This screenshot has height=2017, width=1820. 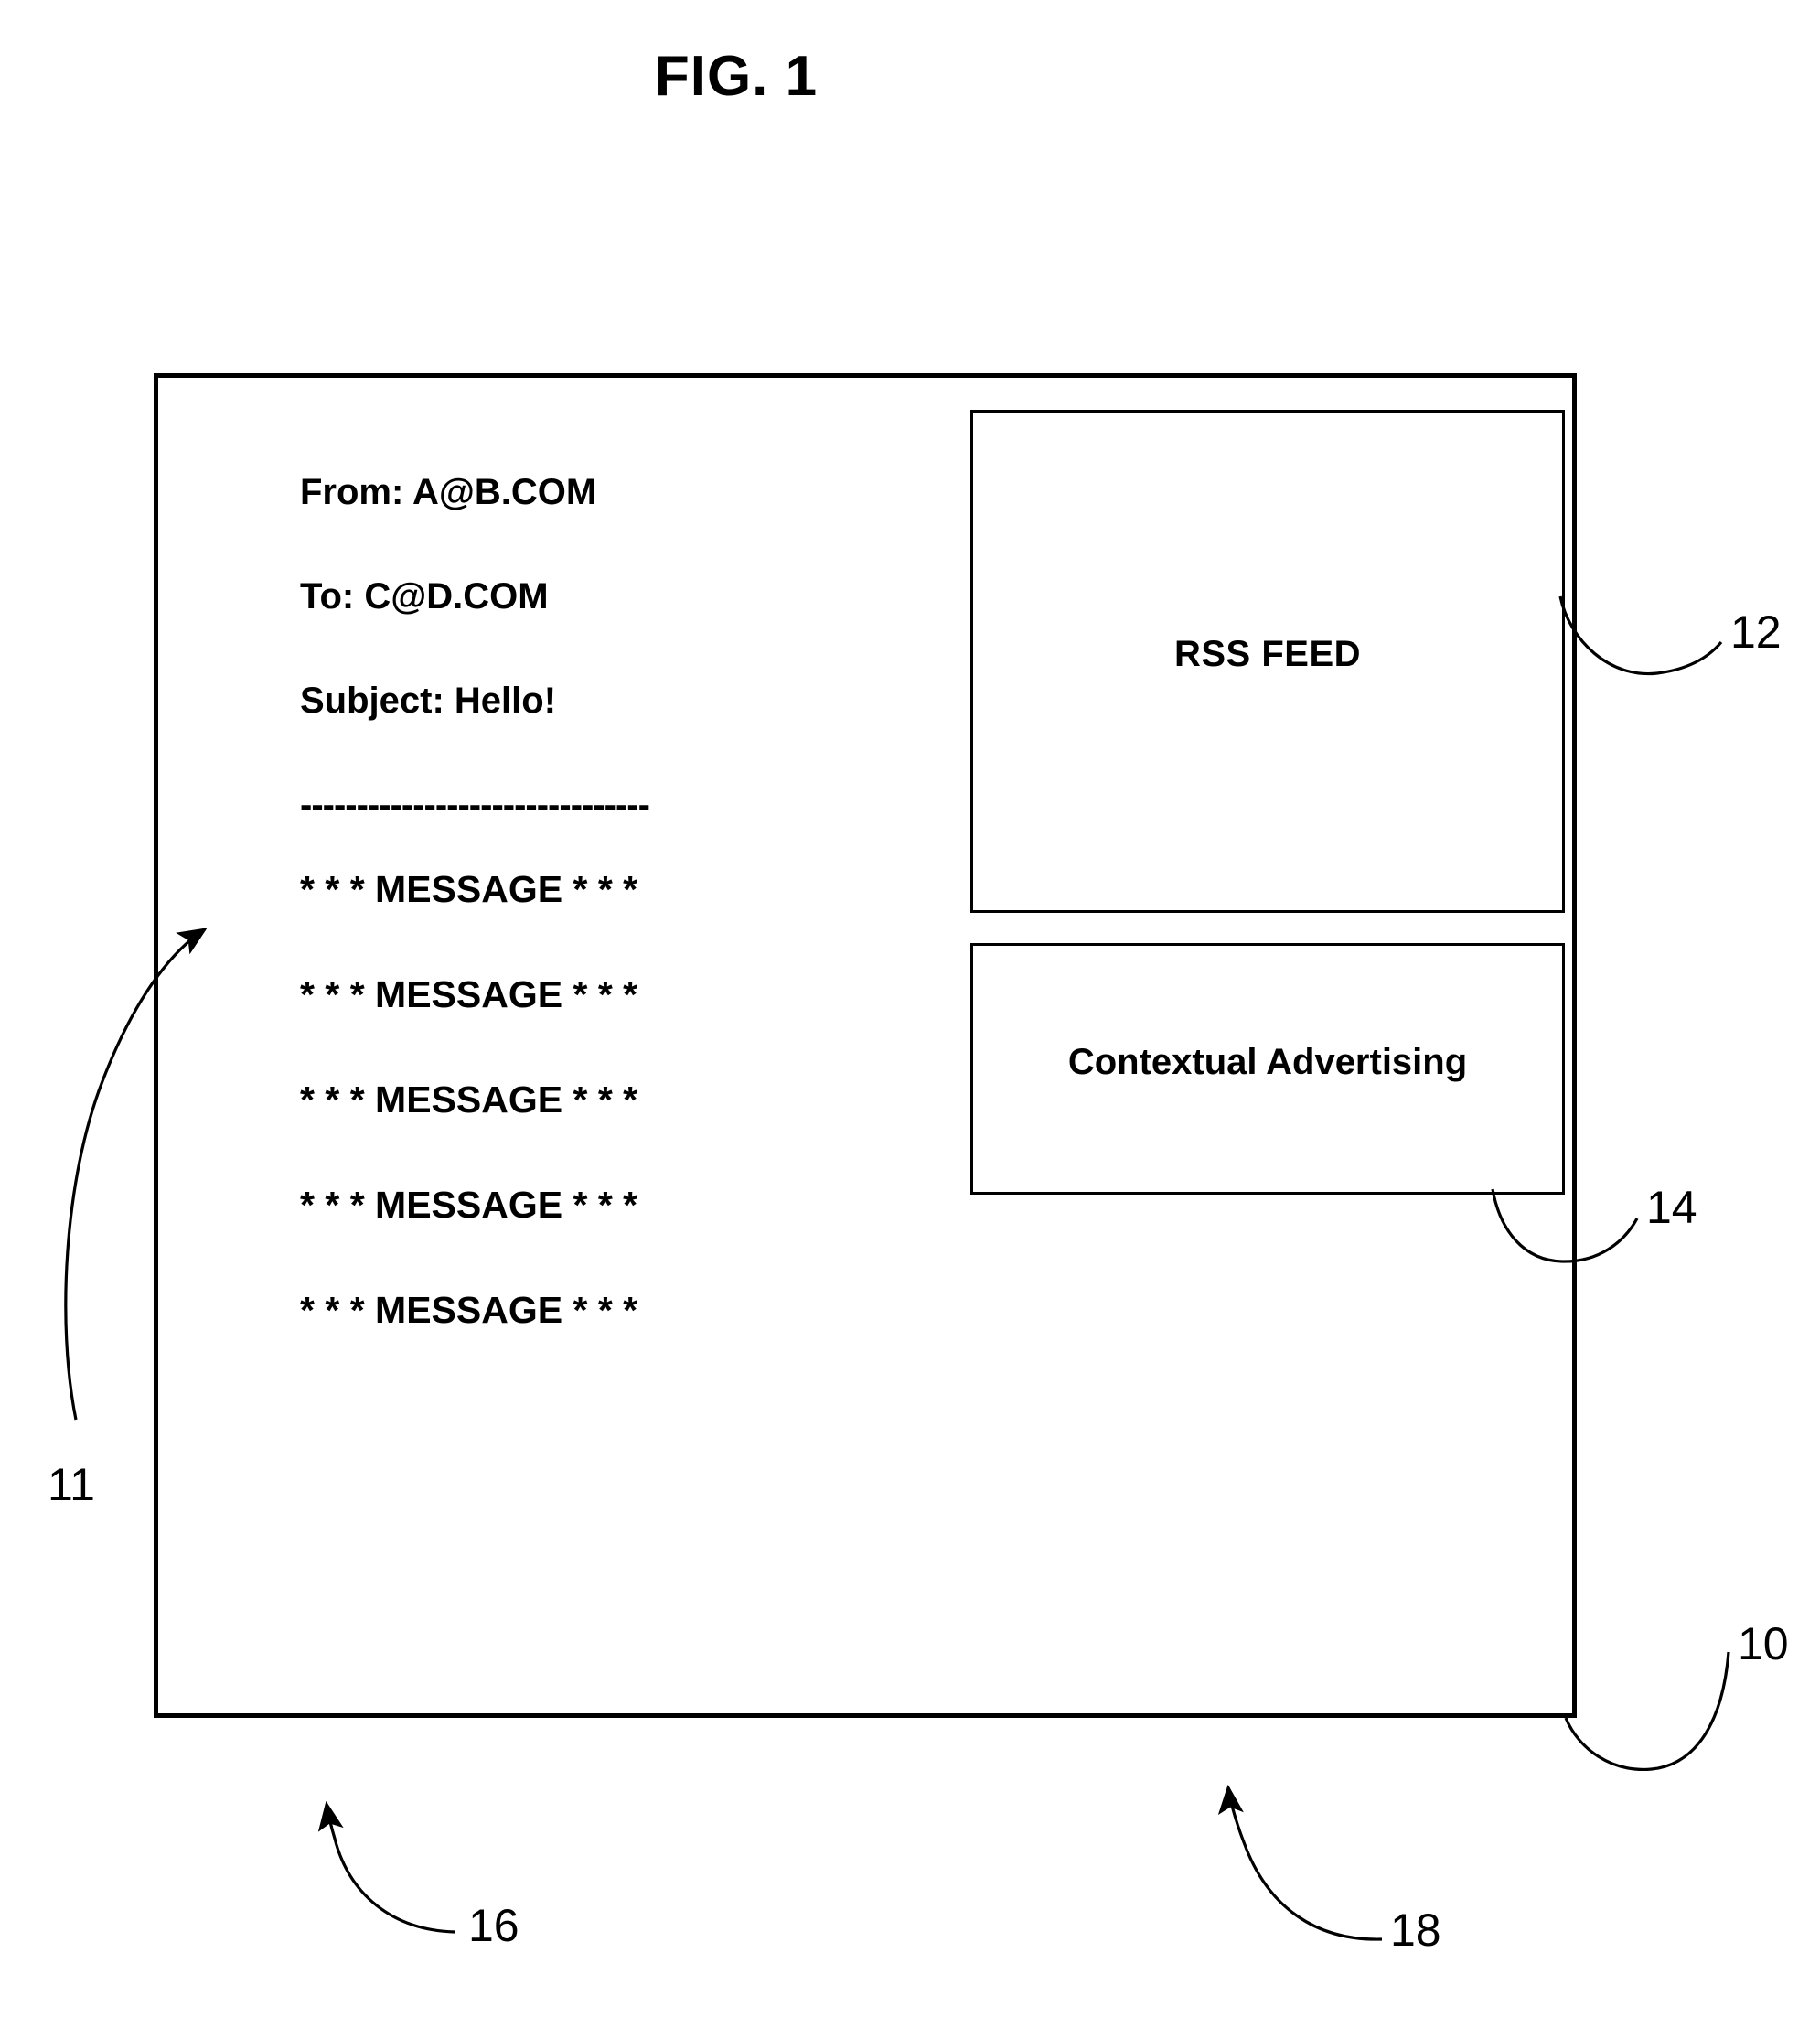 What do you see at coordinates (424, 596) in the screenshot?
I see `email-header-to: To: C@D.COM` at bounding box center [424, 596].